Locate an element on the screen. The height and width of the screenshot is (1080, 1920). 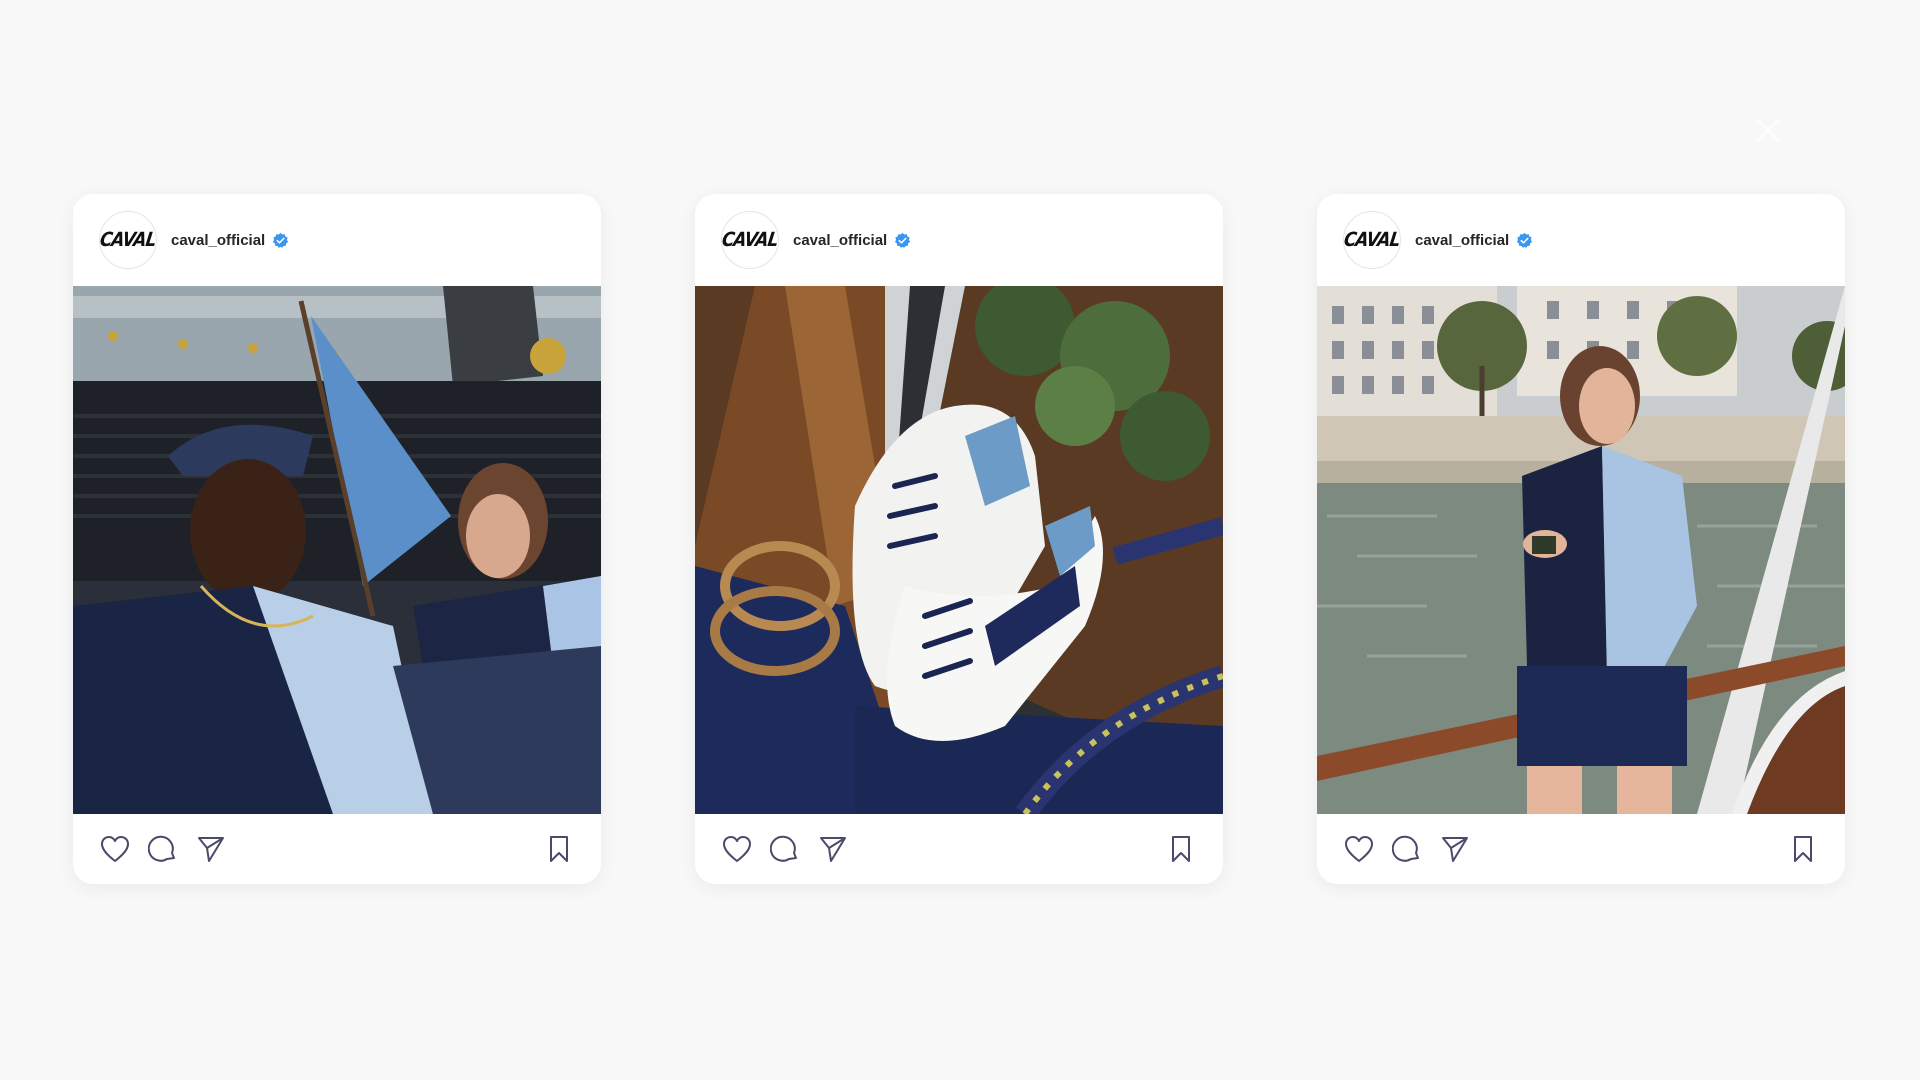
photo-model-on-river-seine is located at coordinates (1581, 550).